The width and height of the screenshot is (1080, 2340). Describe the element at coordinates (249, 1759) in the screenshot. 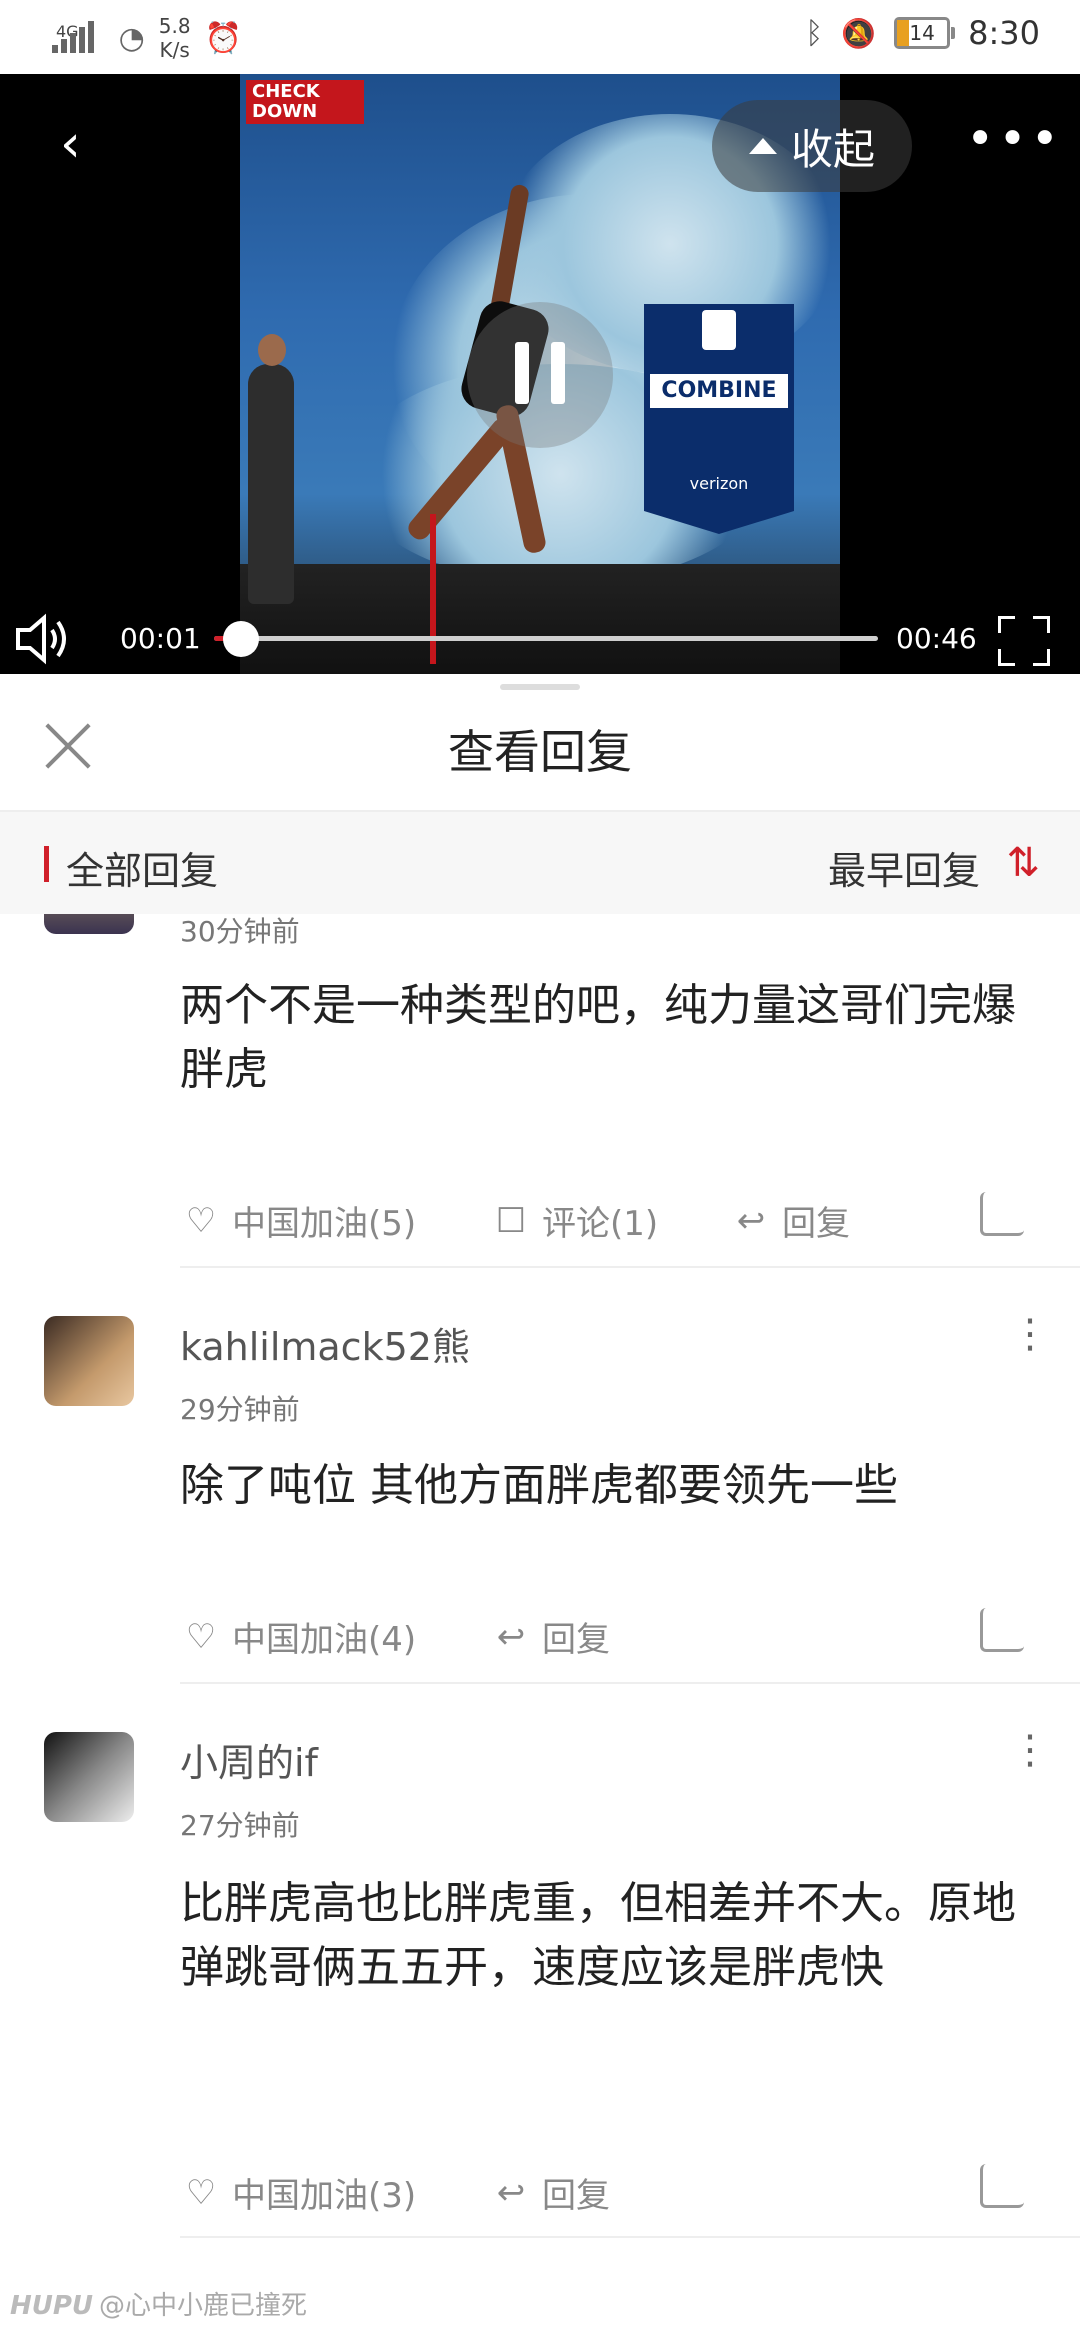

I see `comment-username: 小周的if` at that location.